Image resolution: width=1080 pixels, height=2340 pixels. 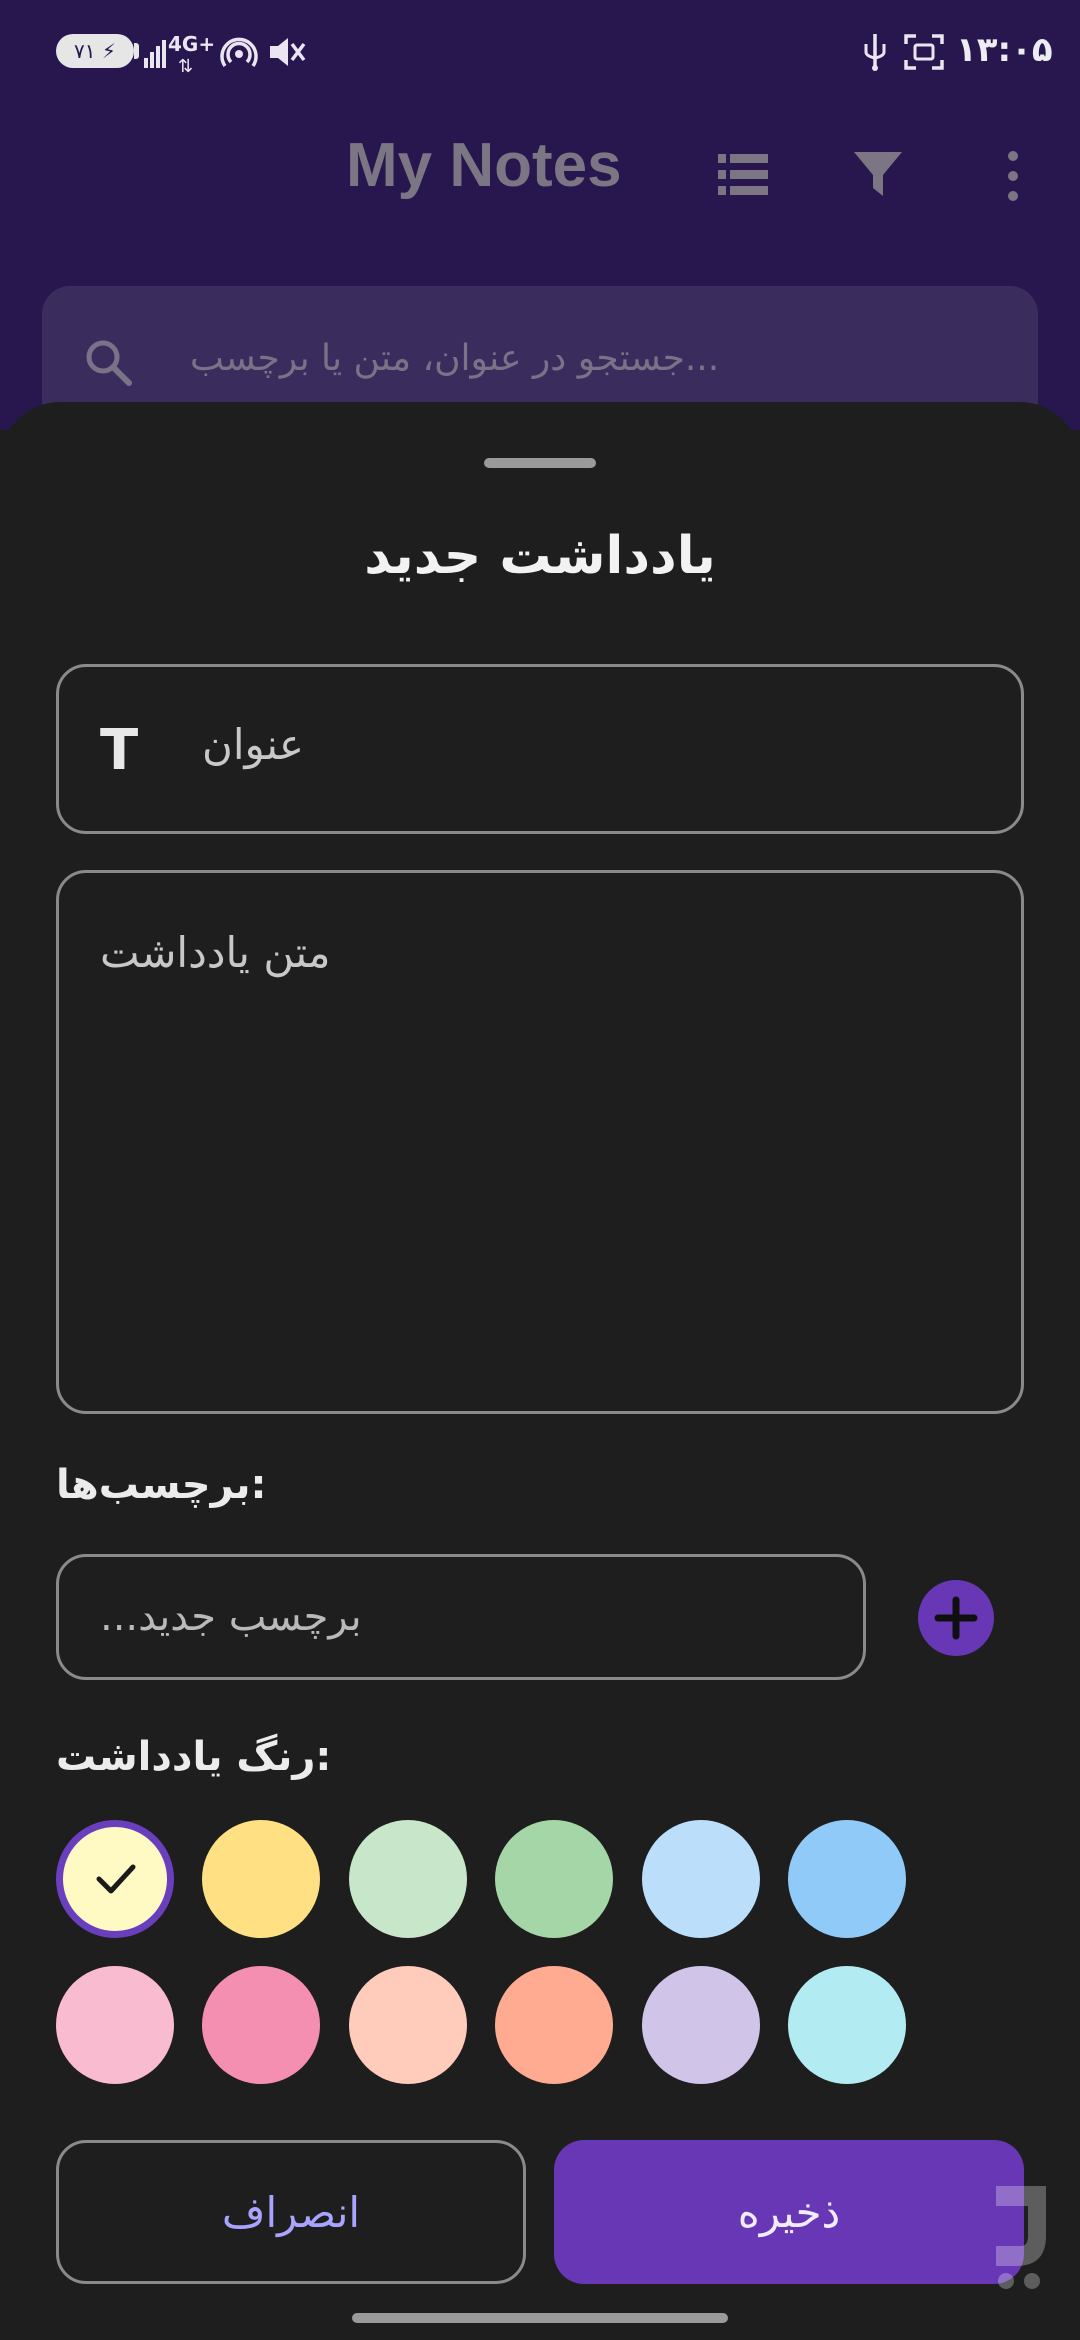 I want to click on data-arrows-icon: ⇅, so click(x=186, y=66).